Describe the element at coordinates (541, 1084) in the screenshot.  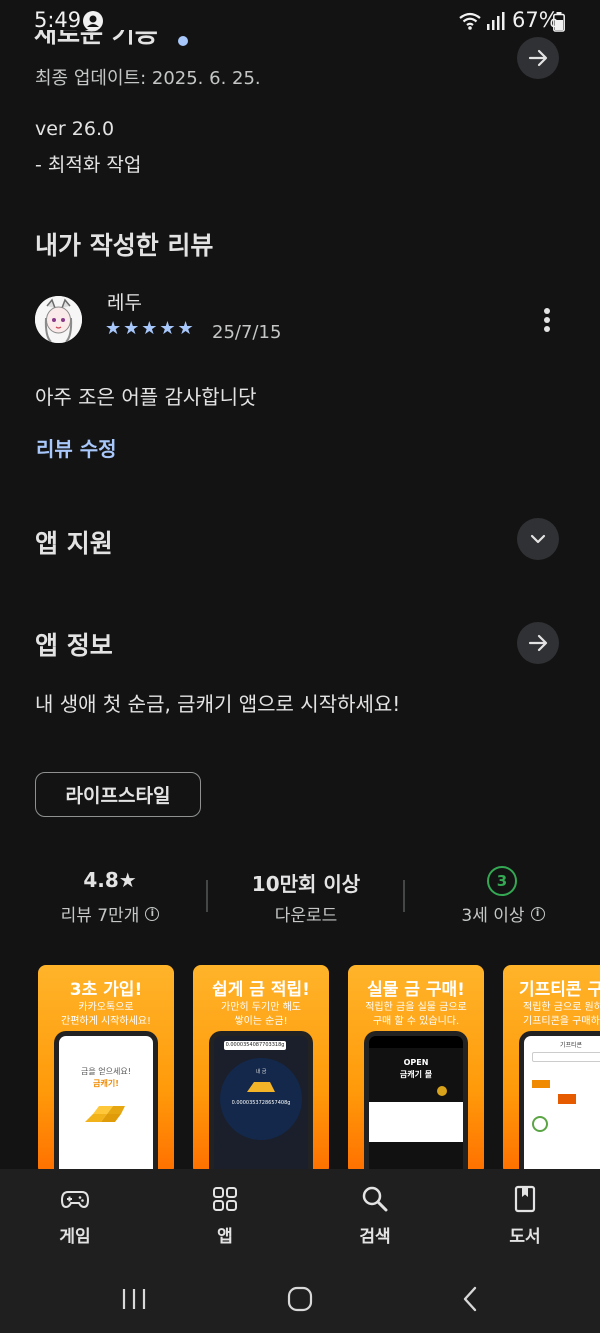
I see `tab-chip` at that location.